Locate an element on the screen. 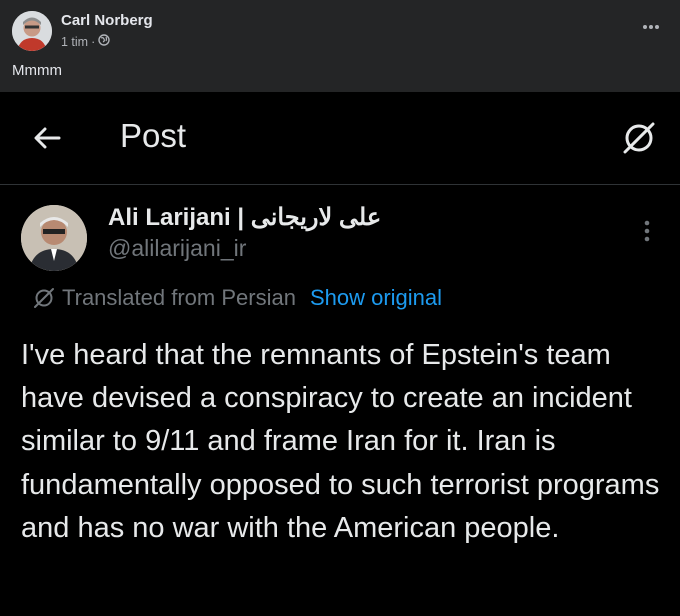 The height and width of the screenshot is (616, 680). post-text: Mmmm is located at coordinates (37, 70).